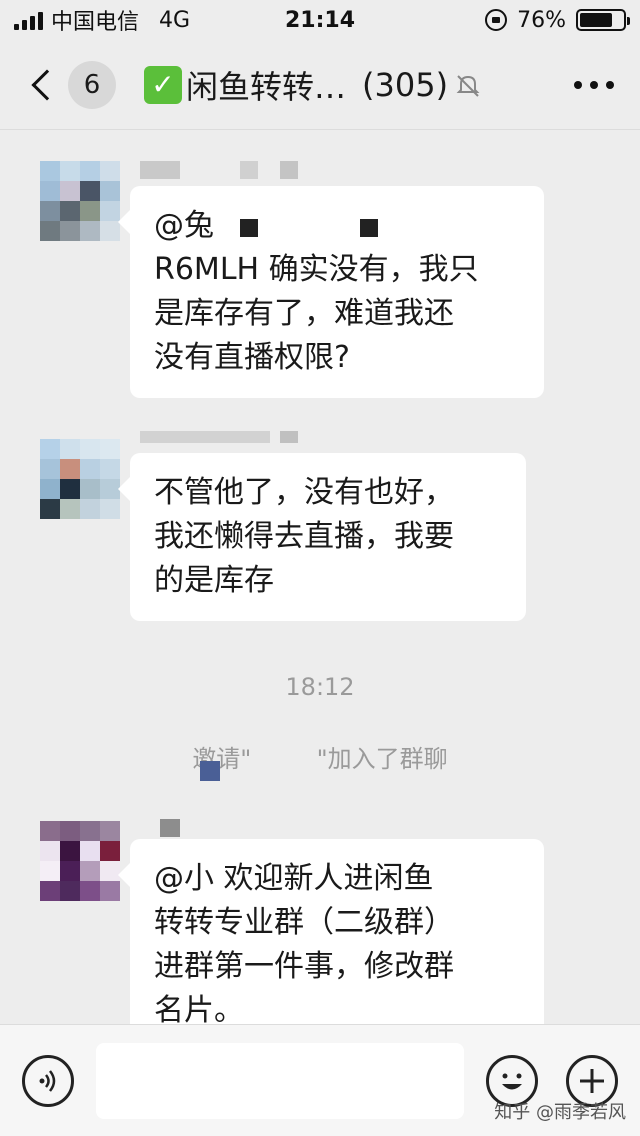 This screenshot has width=640, height=1136. Describe the element at coordinates (382, 759) in the screenshot. I see `system-message-part2: "加入了群聊` at that location.